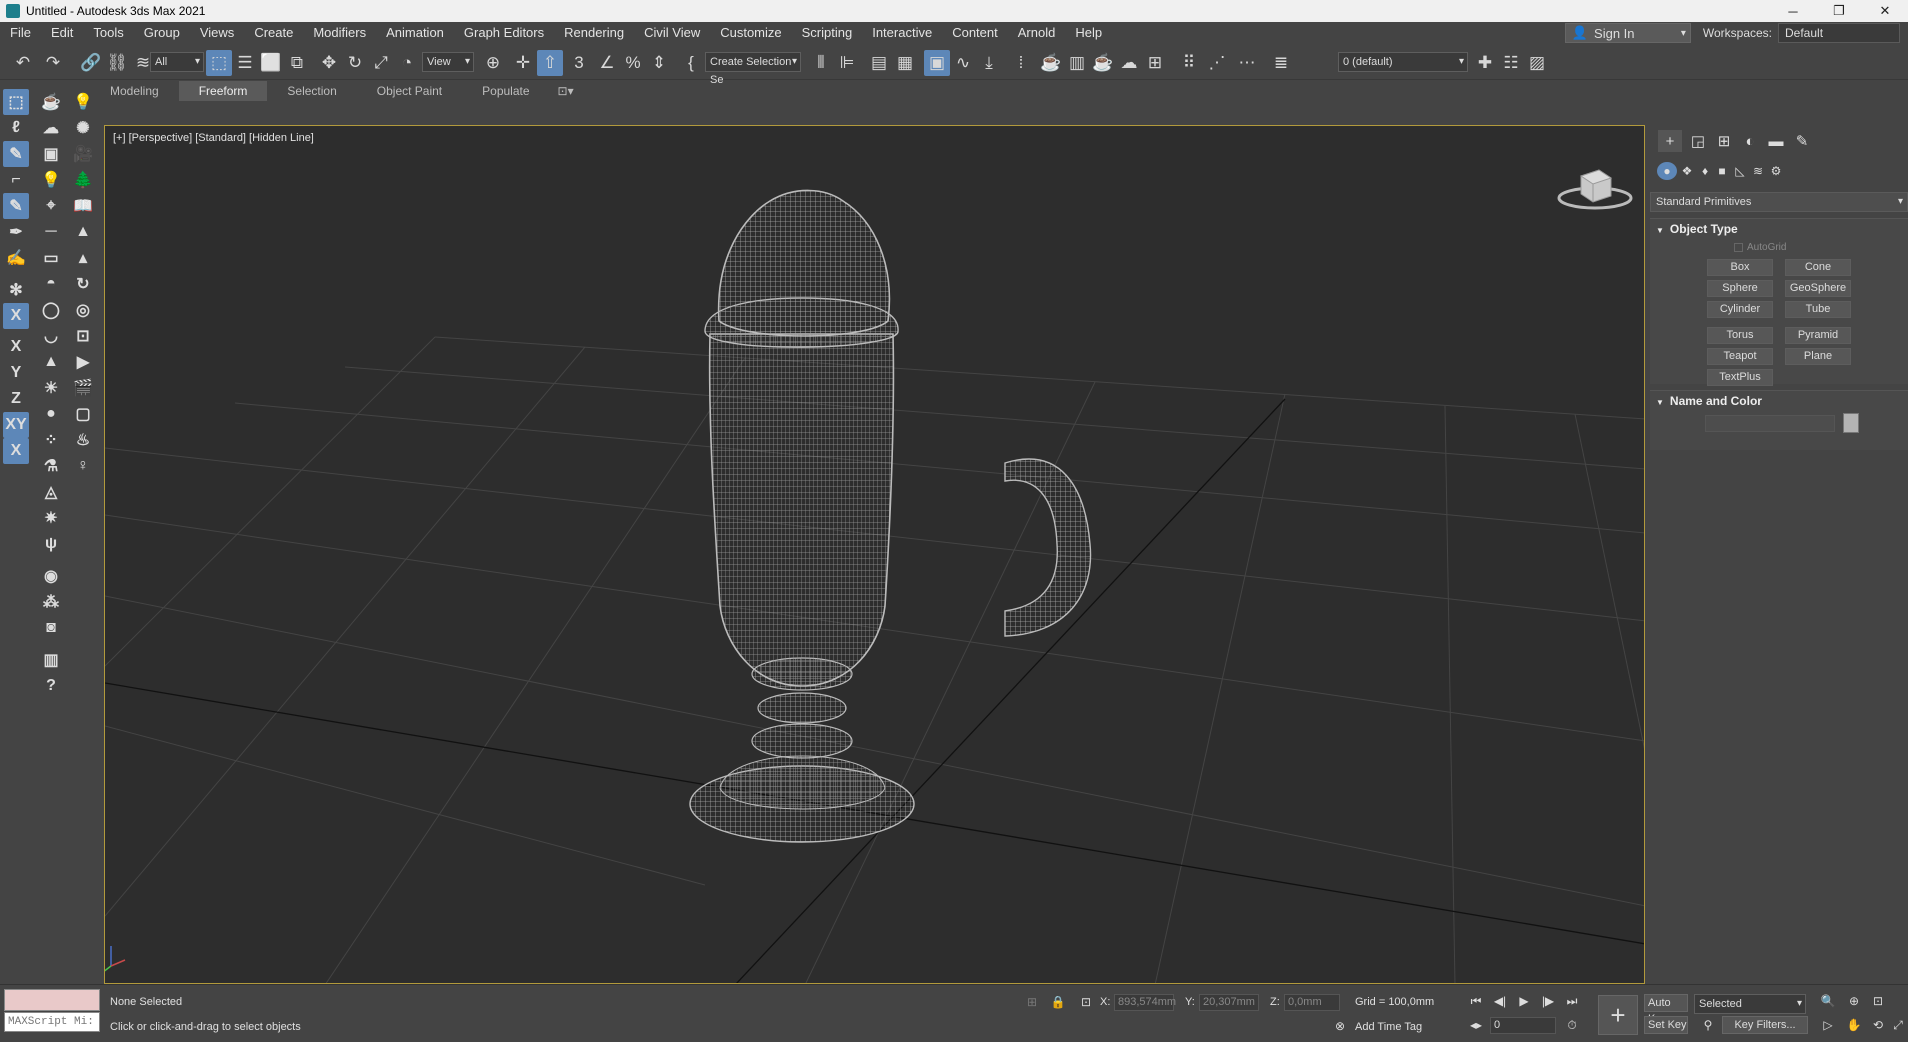 Image resolution: width=1908 pixels, height=1042 pixels. Describe the element at coordinates (963, 63) in the screenshot. I see `curve-editor-icon: ∿` at that location.